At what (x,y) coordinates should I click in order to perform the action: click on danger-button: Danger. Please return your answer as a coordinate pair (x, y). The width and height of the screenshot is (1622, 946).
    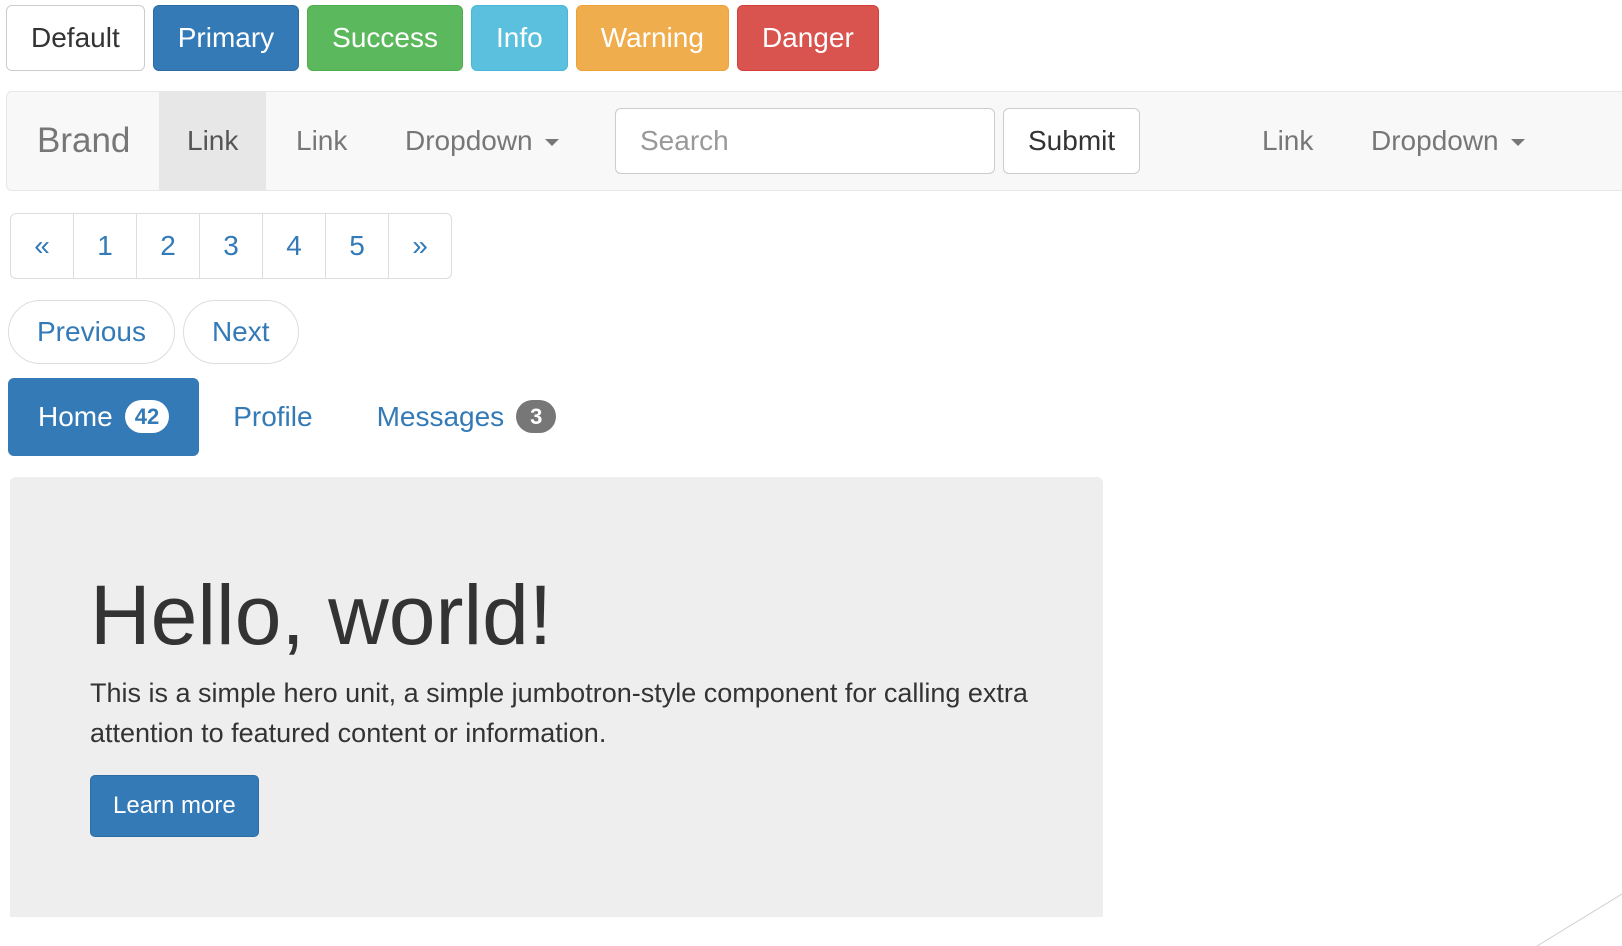
    Looking at the image, I should click on (807, 38).